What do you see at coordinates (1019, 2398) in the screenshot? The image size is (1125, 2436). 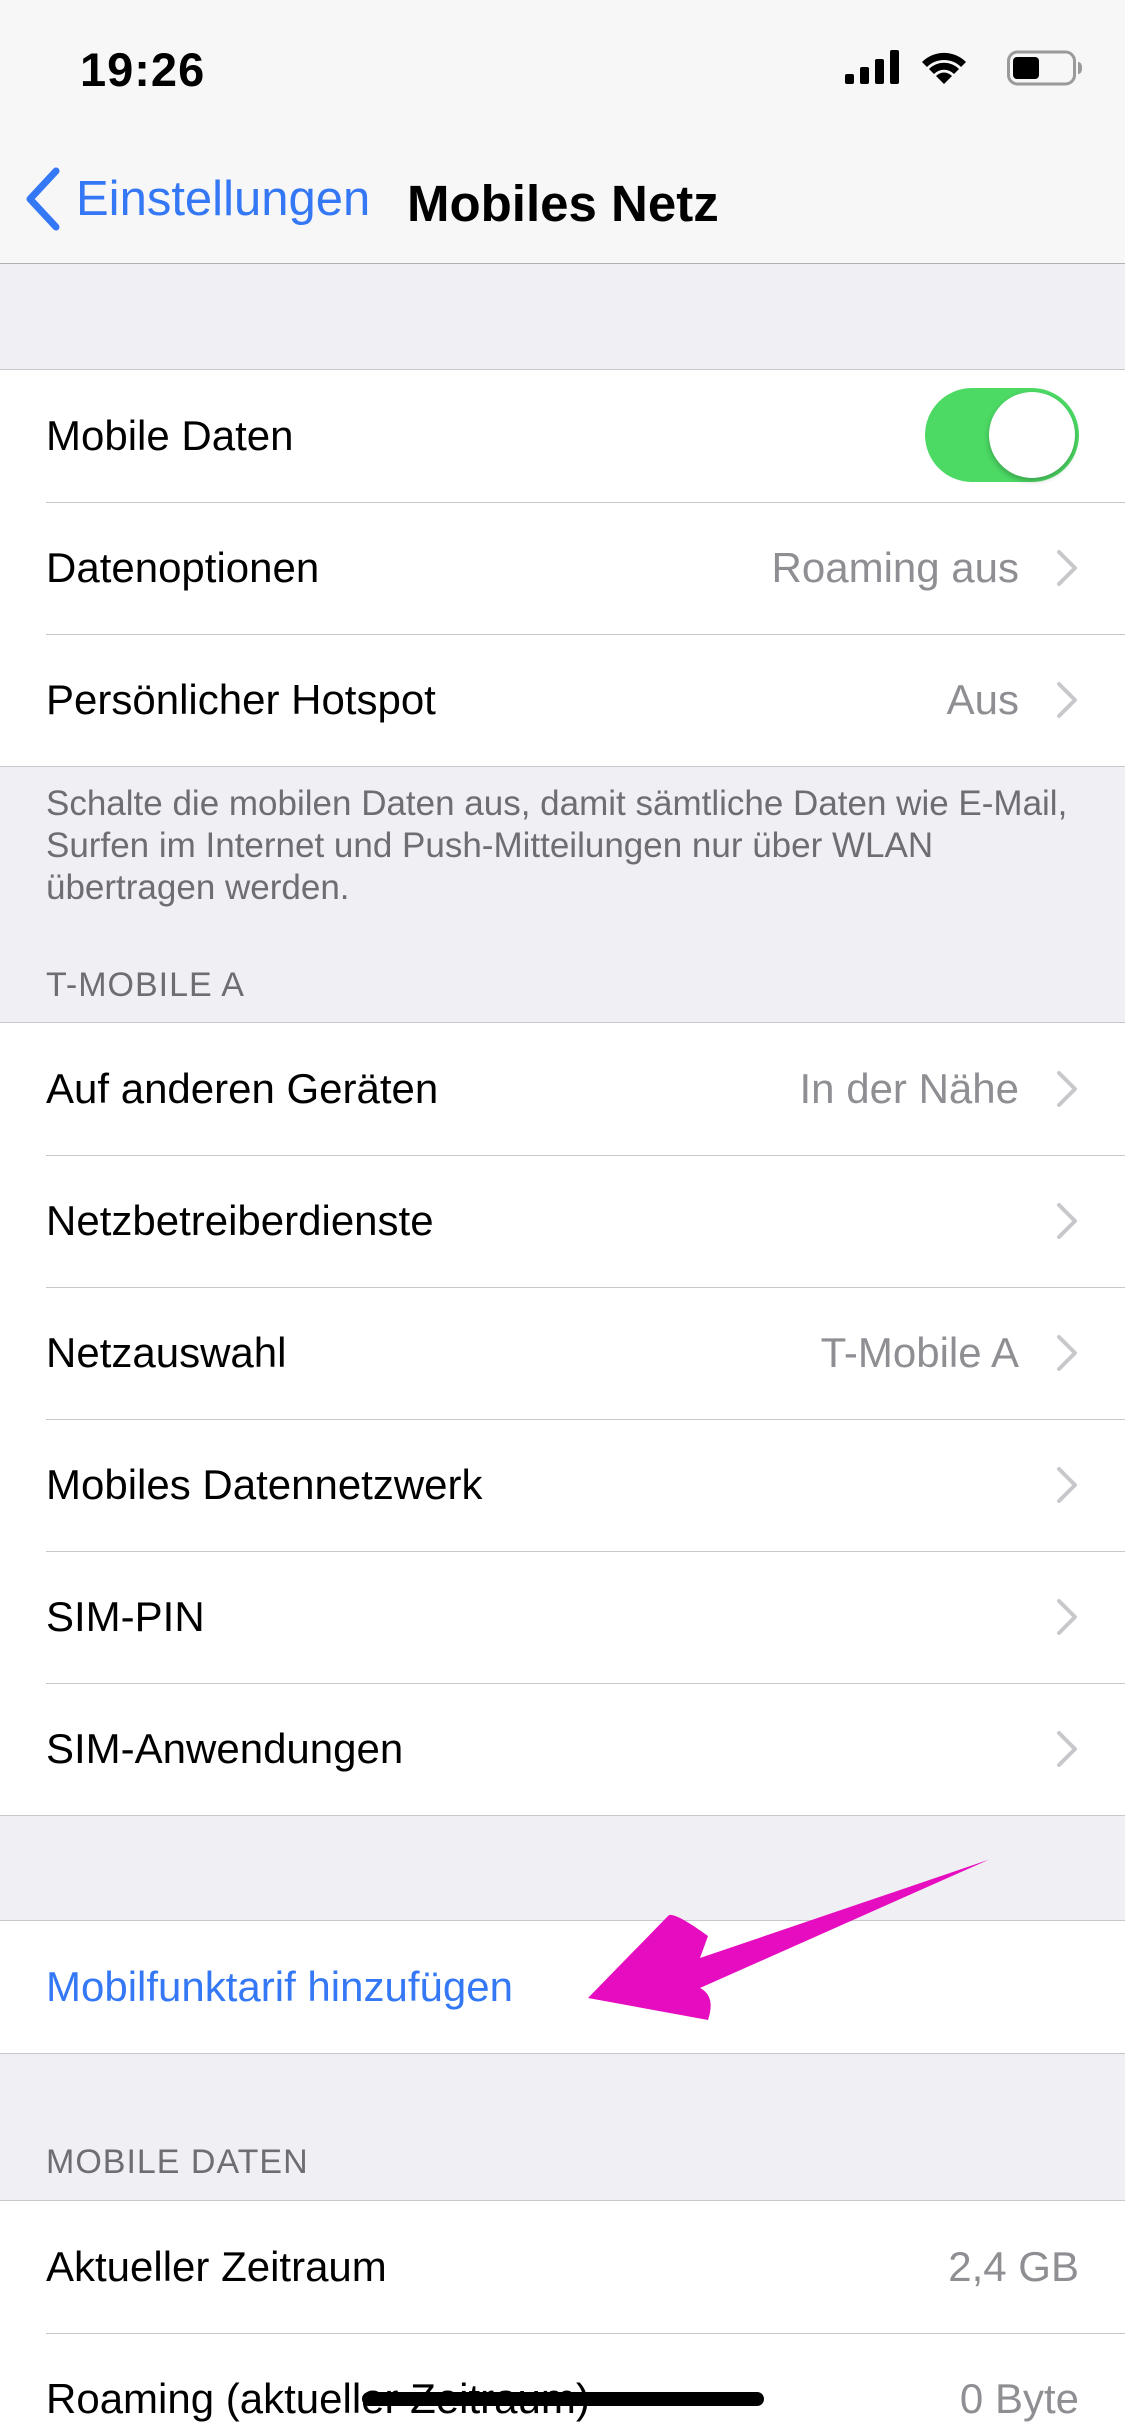 I see `roaming-period-value: 0 Byte` at bounding box center [1019, 2398].